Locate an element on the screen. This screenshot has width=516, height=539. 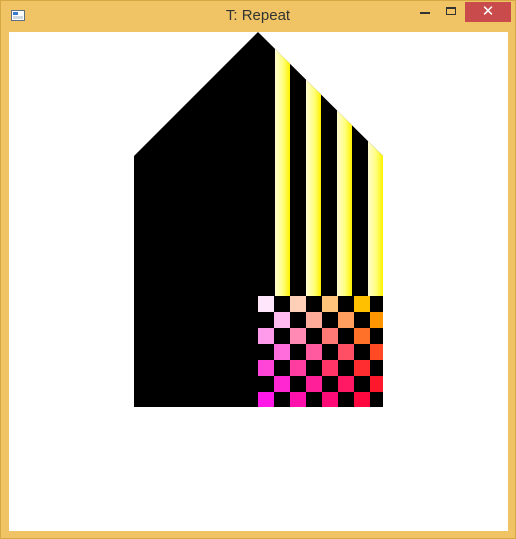
close-button: ✕ is located at coordinates (488, 12).